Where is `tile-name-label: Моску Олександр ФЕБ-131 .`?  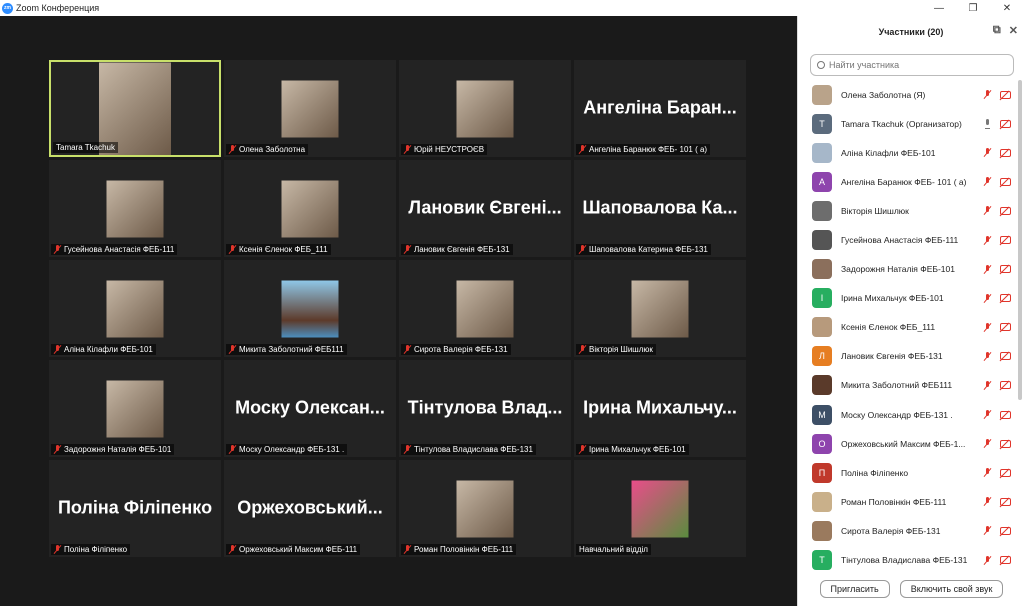 tile-name-label: Моску Олександр ФЕБ-131 . is located at coordinates (287, 449).